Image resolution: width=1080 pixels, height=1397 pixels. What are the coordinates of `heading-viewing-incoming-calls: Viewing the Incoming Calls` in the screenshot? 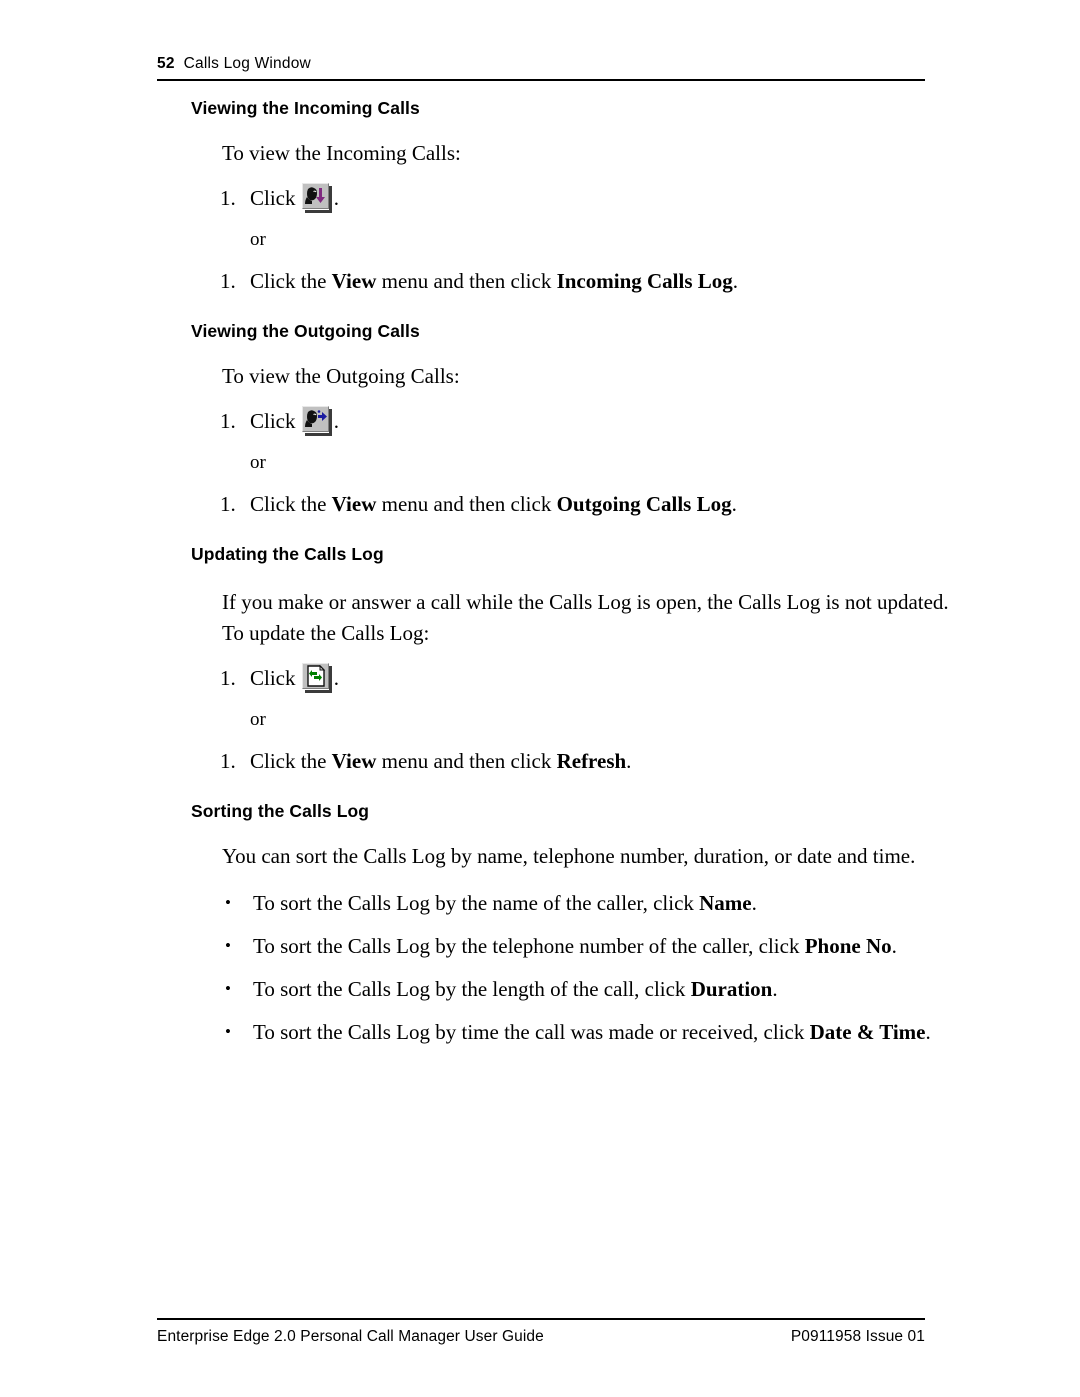 It's located at (305, 108).